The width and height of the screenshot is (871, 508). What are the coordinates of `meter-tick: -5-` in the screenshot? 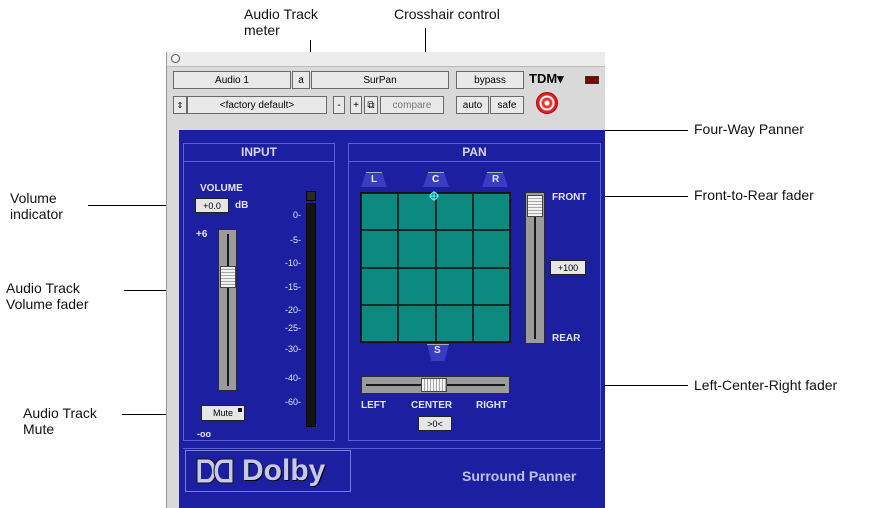 It's located at (295, 240).